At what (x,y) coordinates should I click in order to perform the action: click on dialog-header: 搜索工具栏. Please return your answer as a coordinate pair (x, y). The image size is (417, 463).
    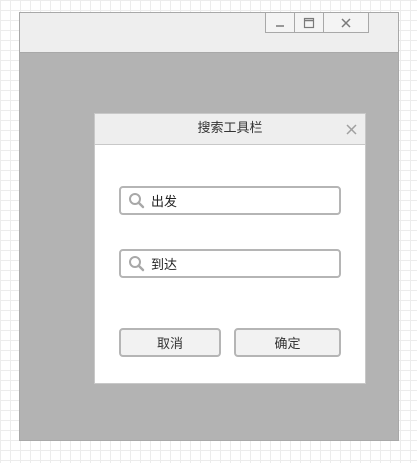
    Looking at the image, I should click on (230, 129).